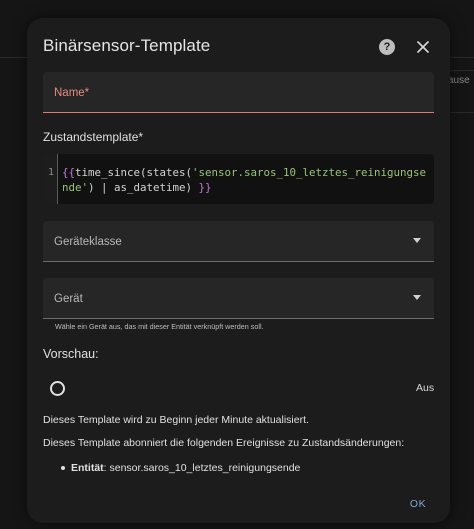  Describe the element at coordinates (238, 241) in the screenshot. I see `device-class-select: Geräteklasse` at that location.